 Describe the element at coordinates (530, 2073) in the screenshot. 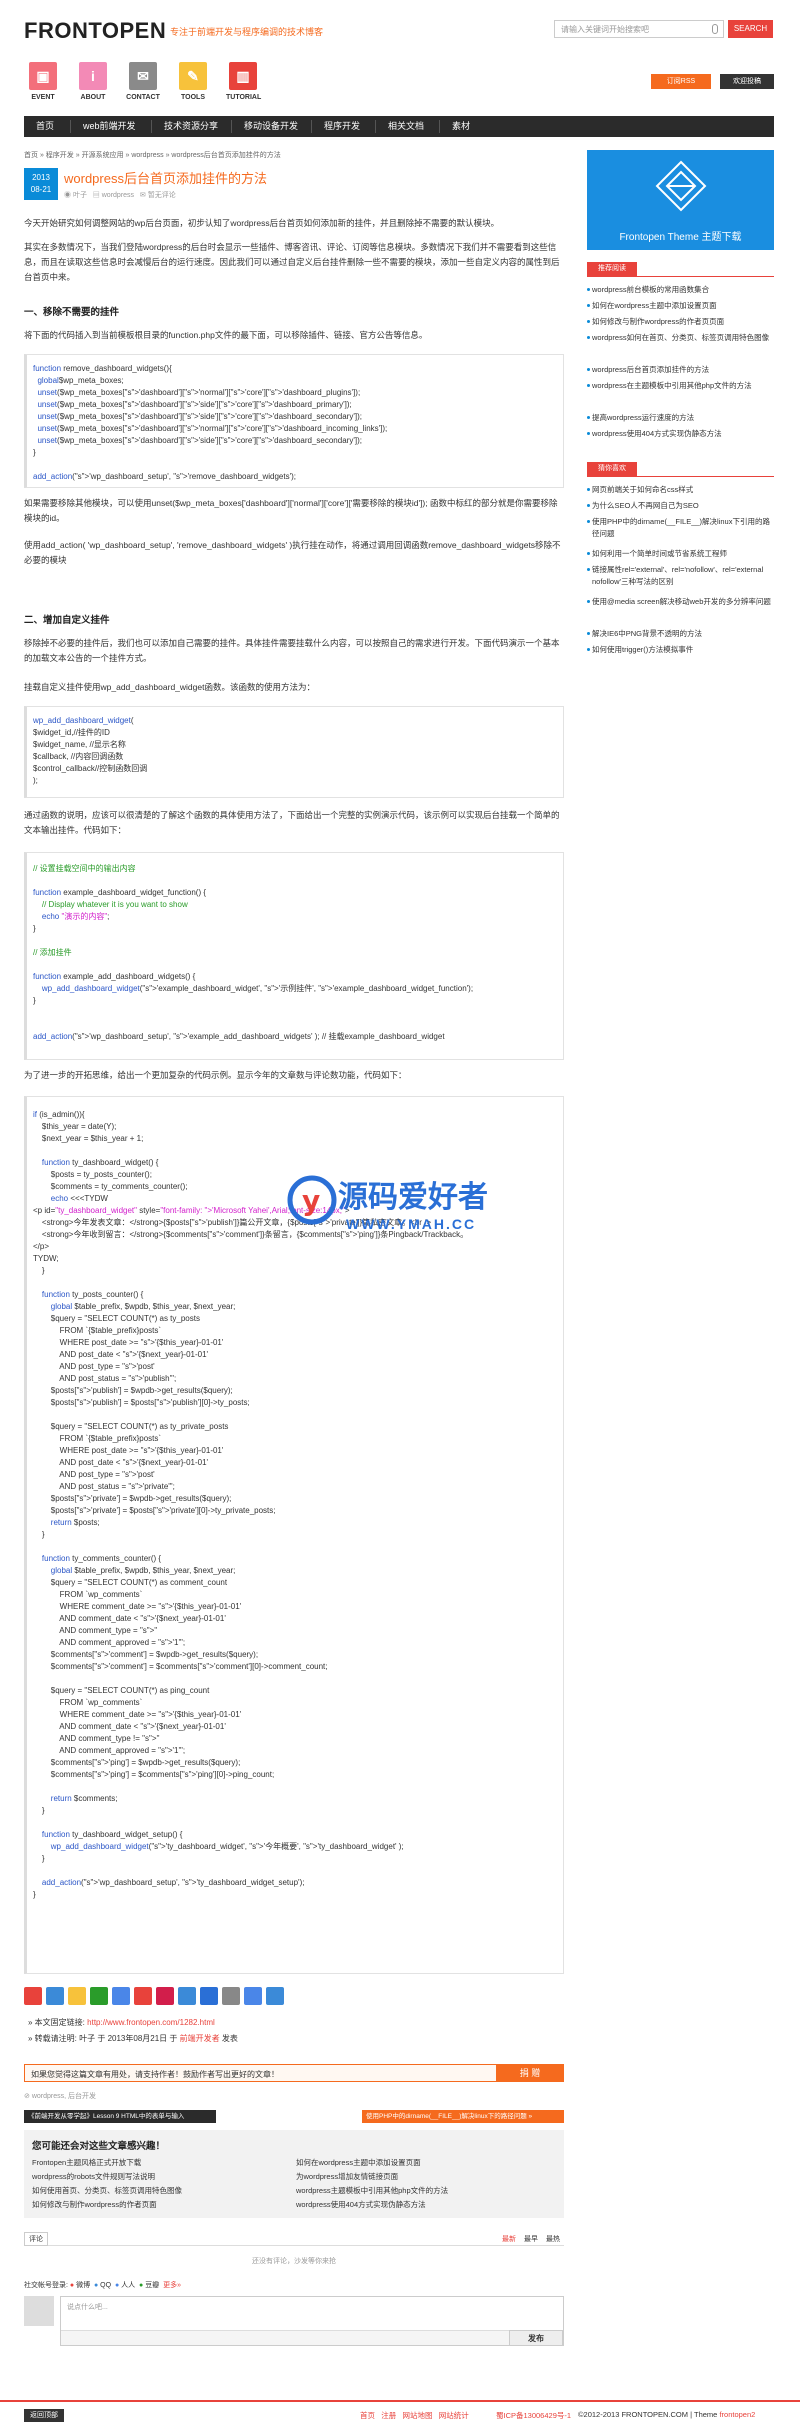

I see `donate-button: 捐 赠` at that location.